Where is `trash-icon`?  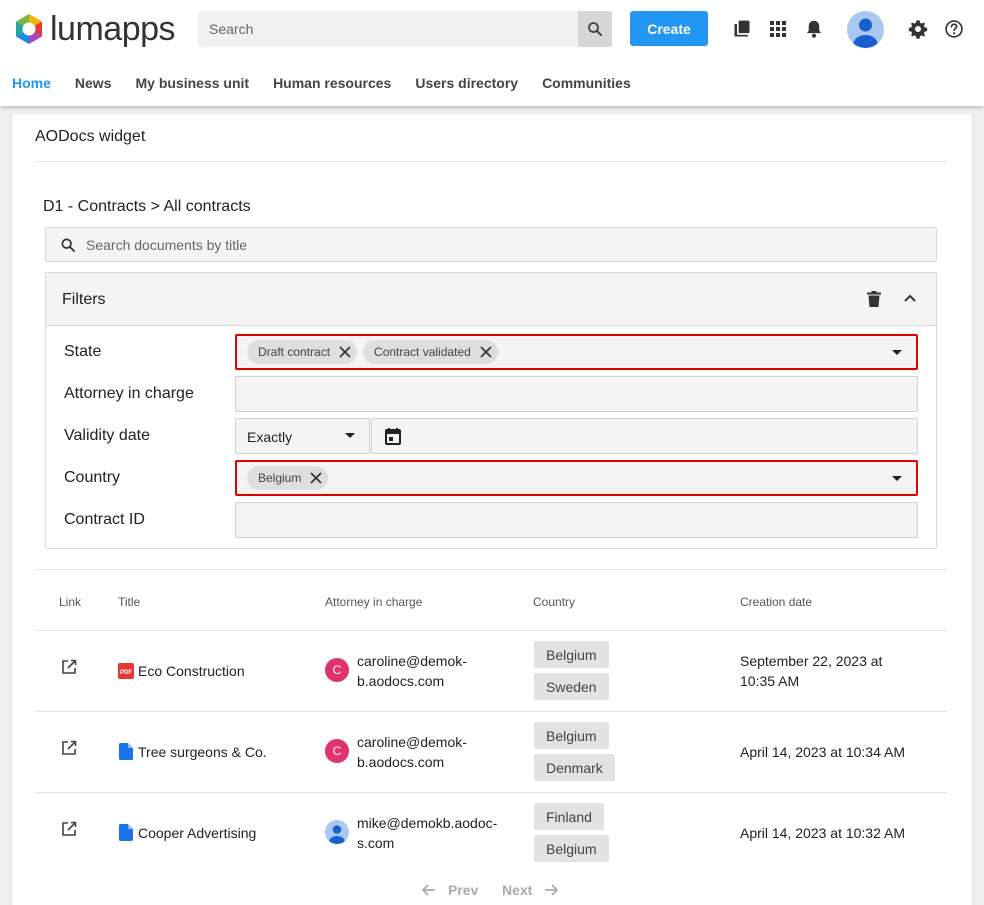
trash-icon is located at coordinates (874, 299).